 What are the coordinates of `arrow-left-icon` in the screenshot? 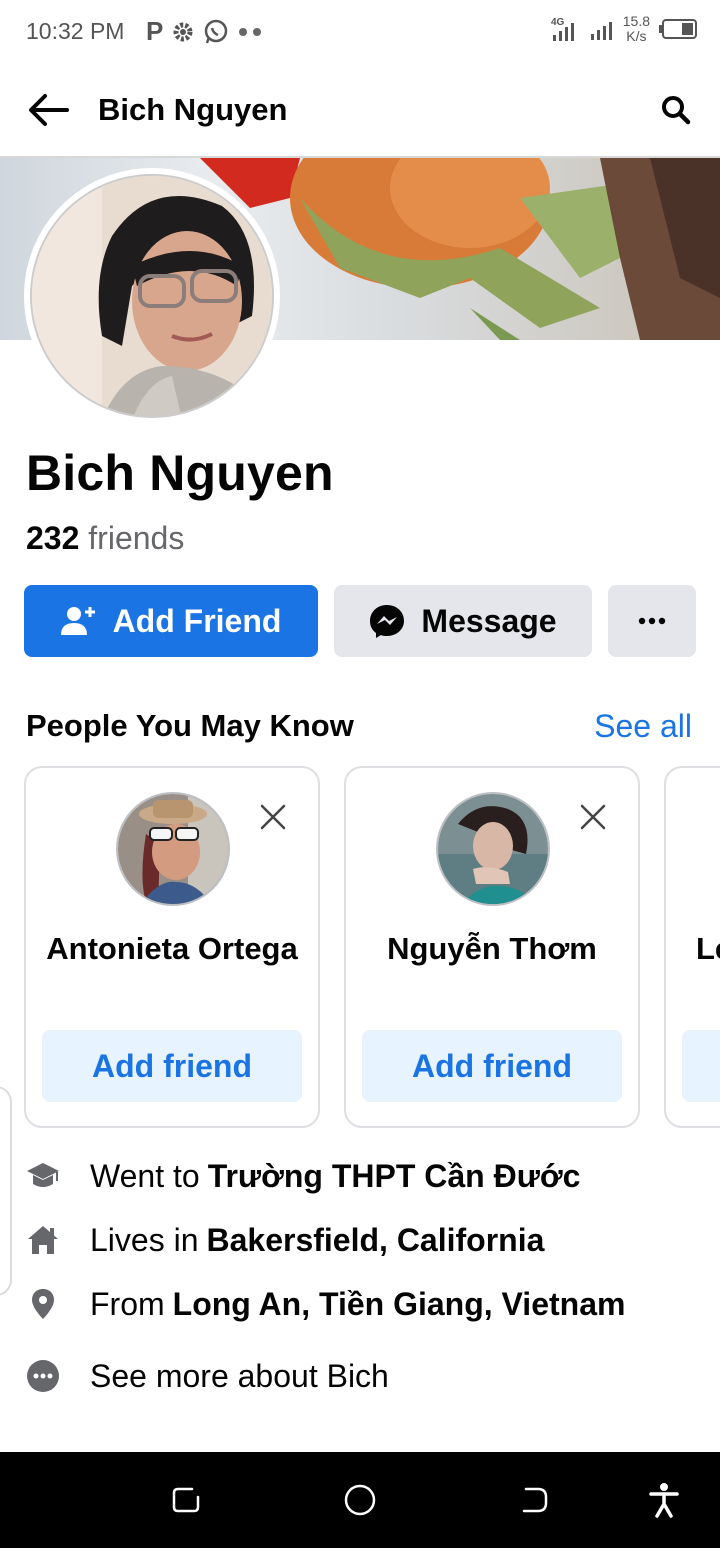 It's located at (49, 110).